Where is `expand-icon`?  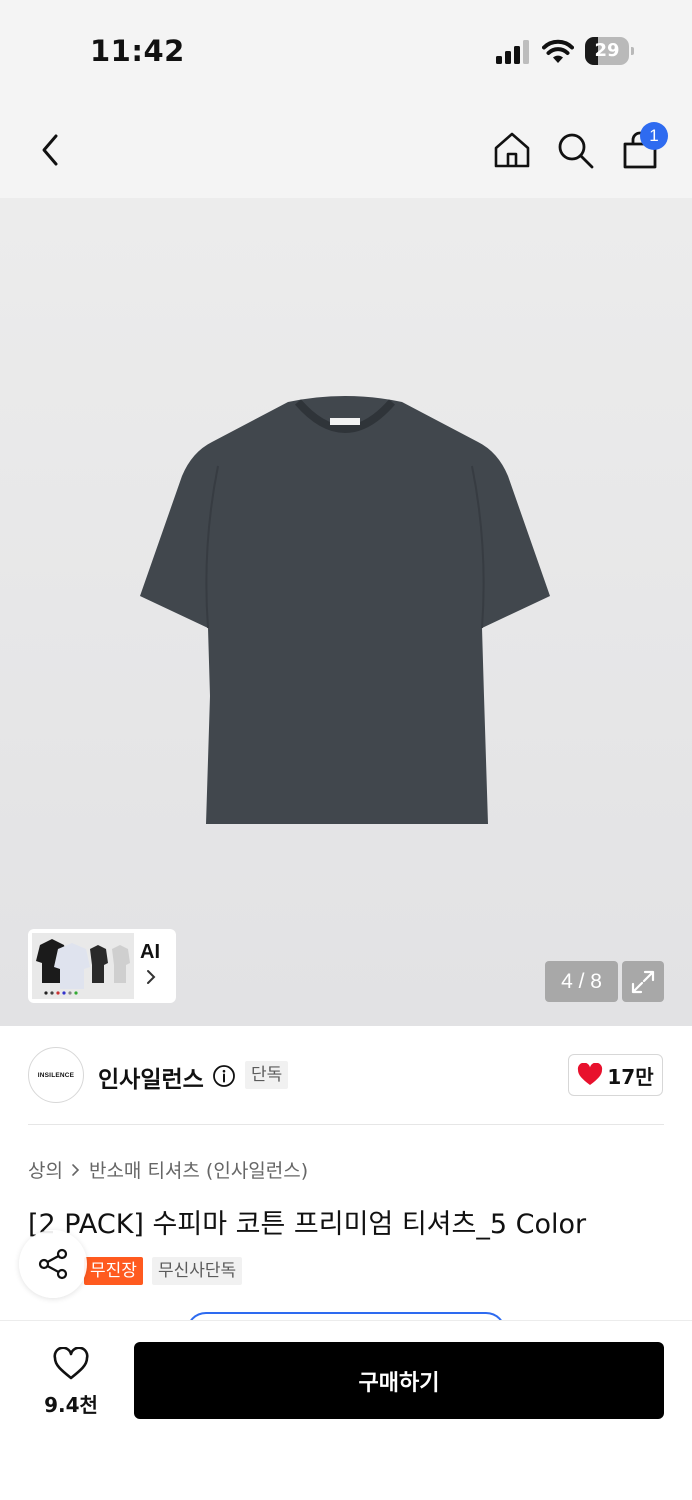
expand-icon is located at coordinates (643, 981).